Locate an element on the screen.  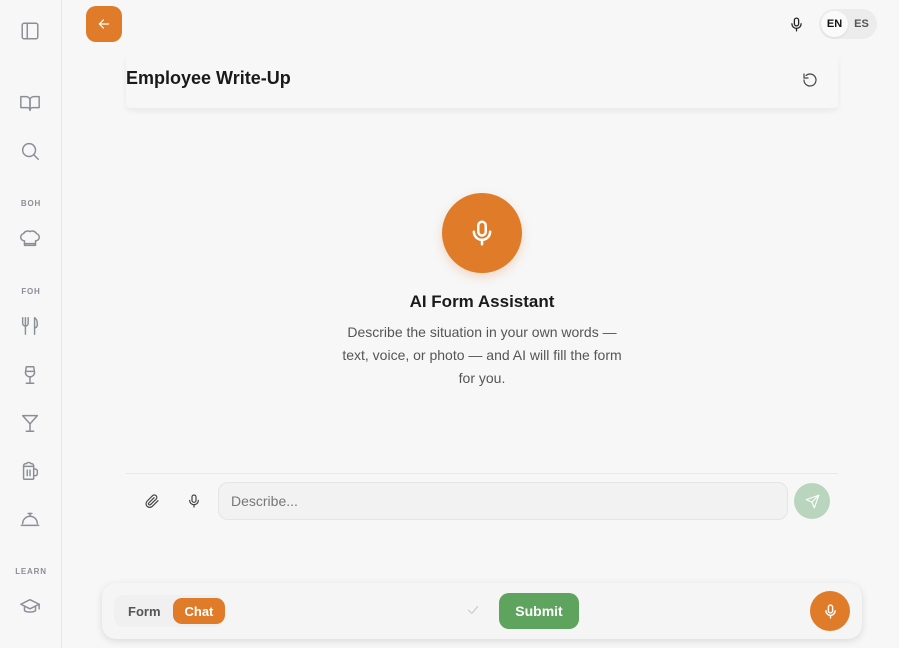
rotate-ccw-icon is located at coordinates (810, 80).